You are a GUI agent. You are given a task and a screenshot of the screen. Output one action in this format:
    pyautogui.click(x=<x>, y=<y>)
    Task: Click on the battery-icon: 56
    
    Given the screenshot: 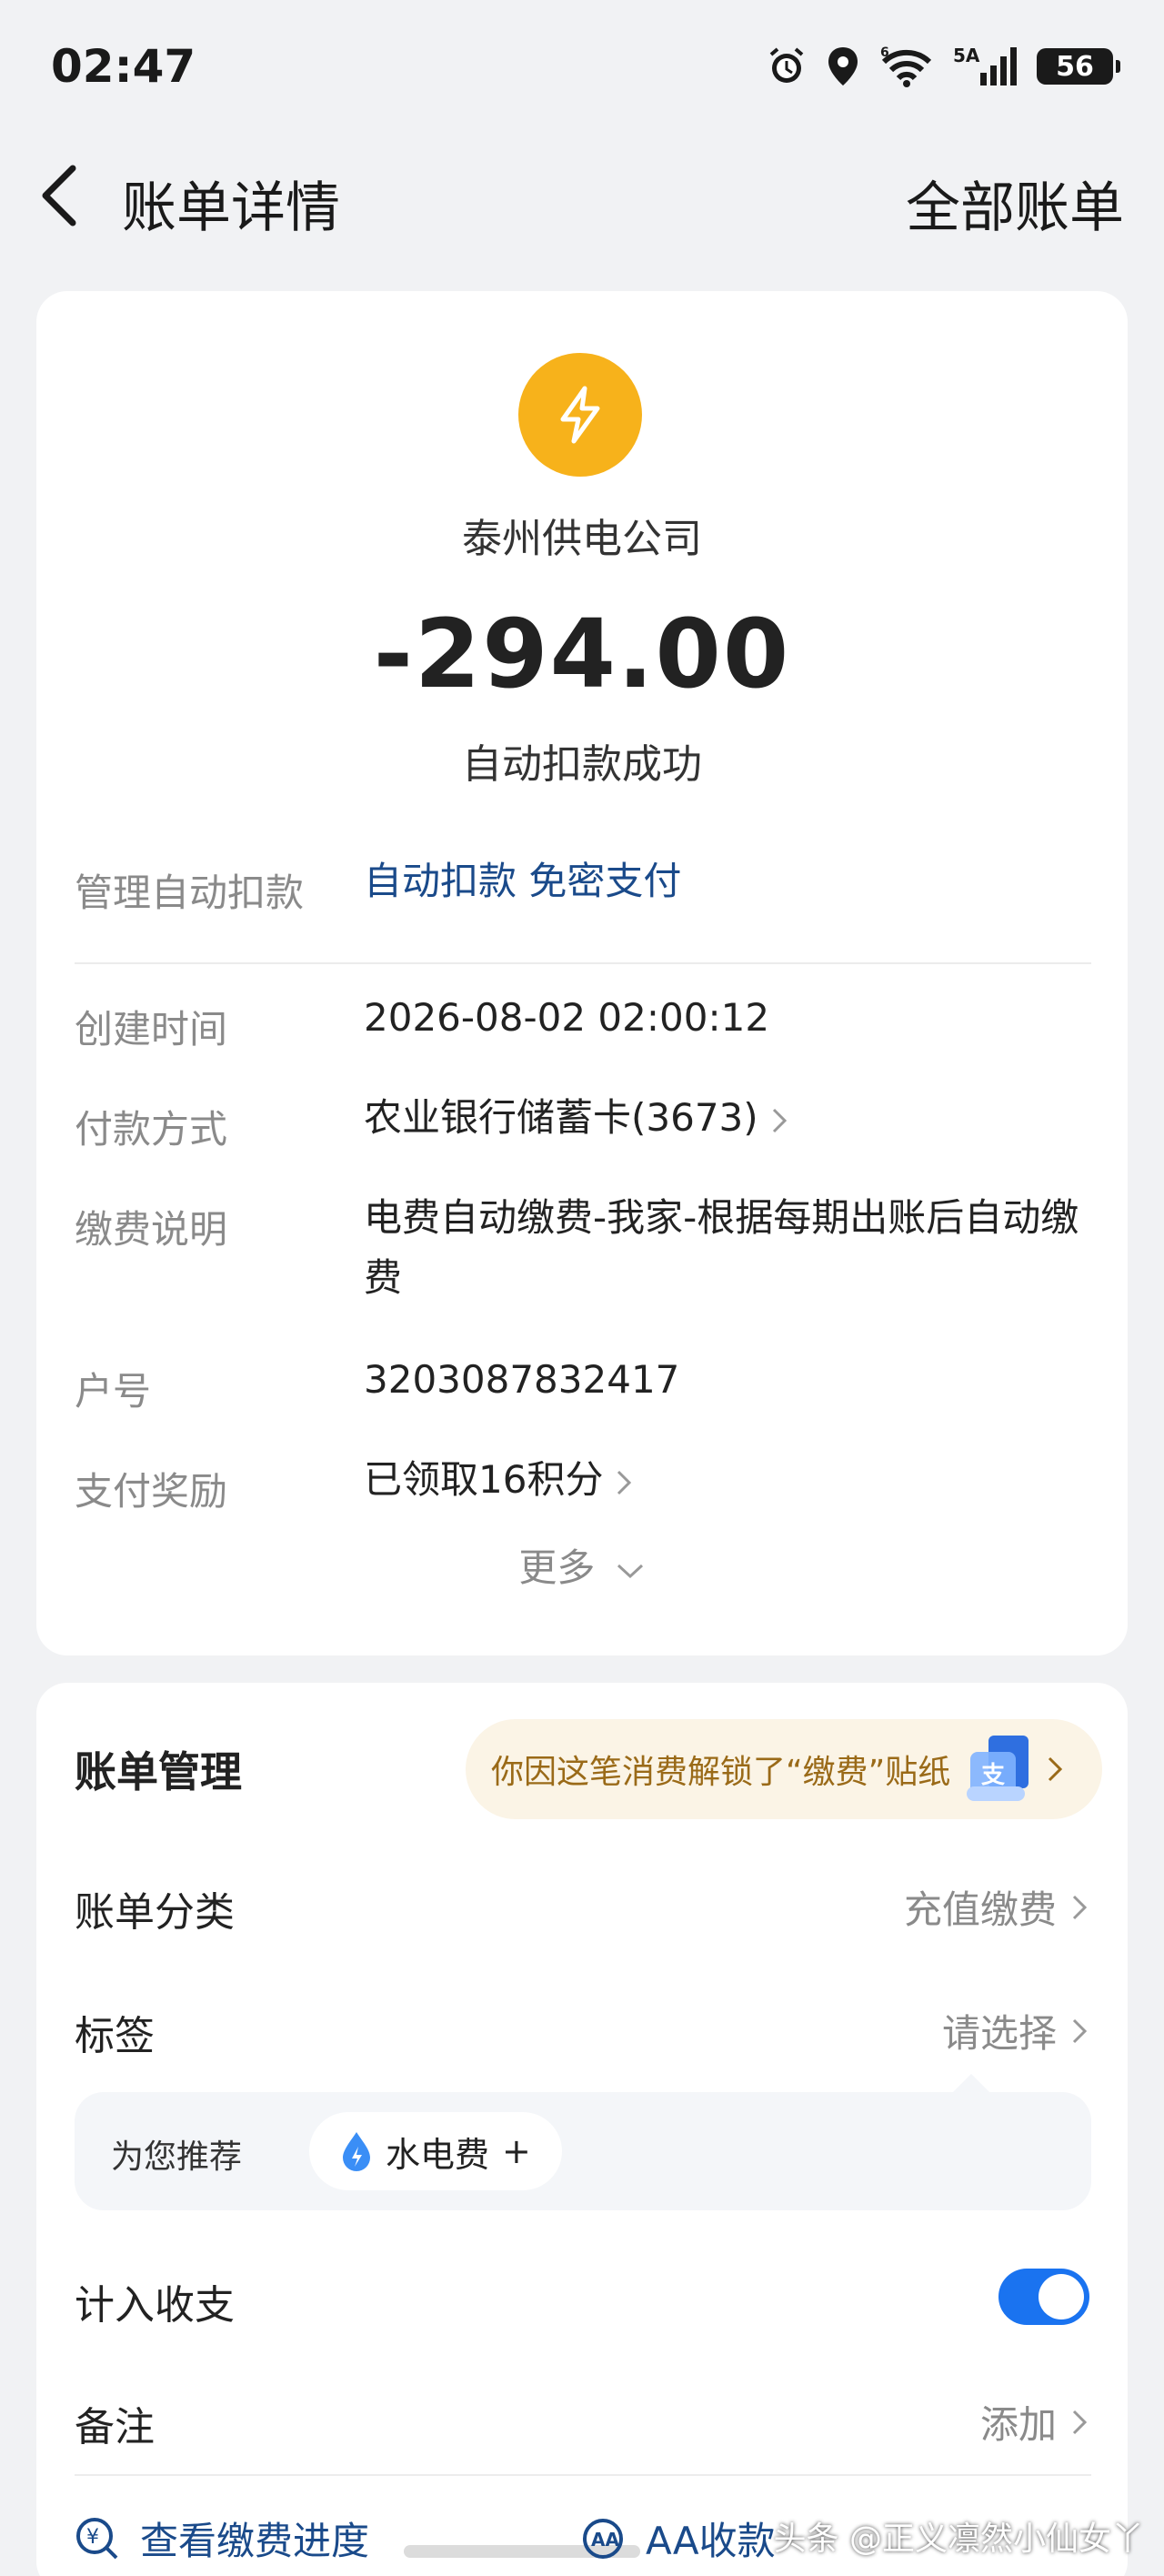 What is the action you would take?
    pyautogui.click(x=1078, y=66)
    